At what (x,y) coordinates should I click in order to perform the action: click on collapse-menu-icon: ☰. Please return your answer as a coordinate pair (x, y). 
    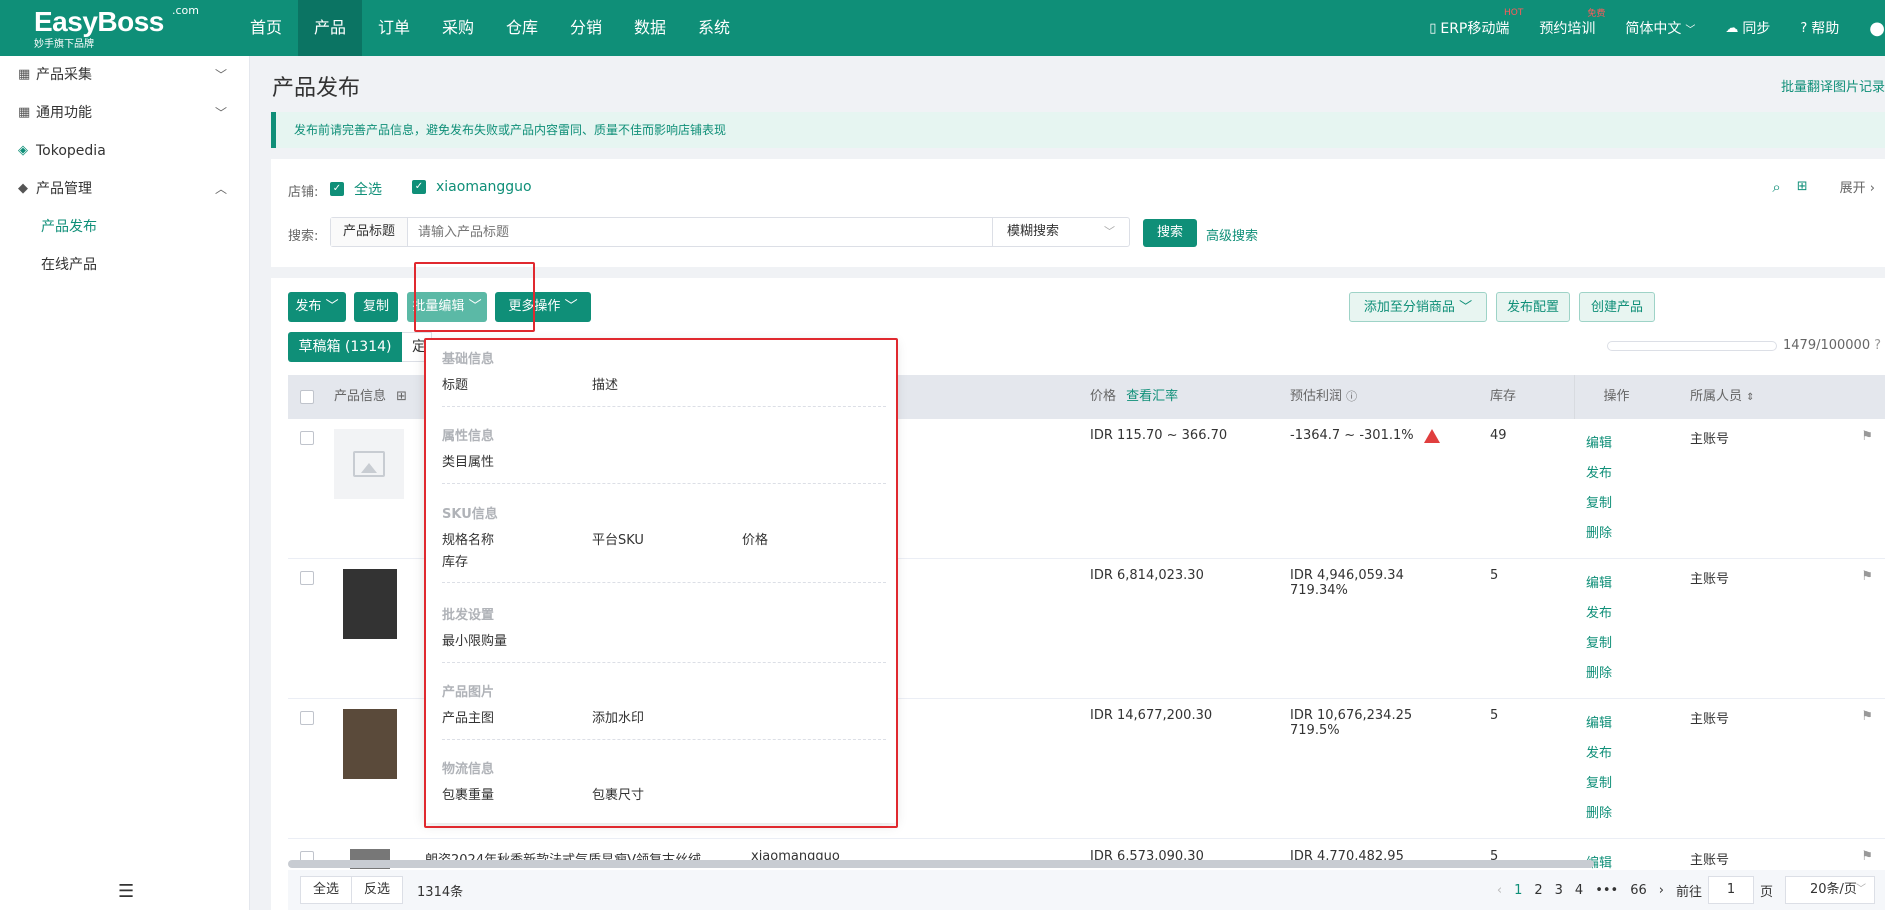
    Looking at the image, I should click on (126, 891).